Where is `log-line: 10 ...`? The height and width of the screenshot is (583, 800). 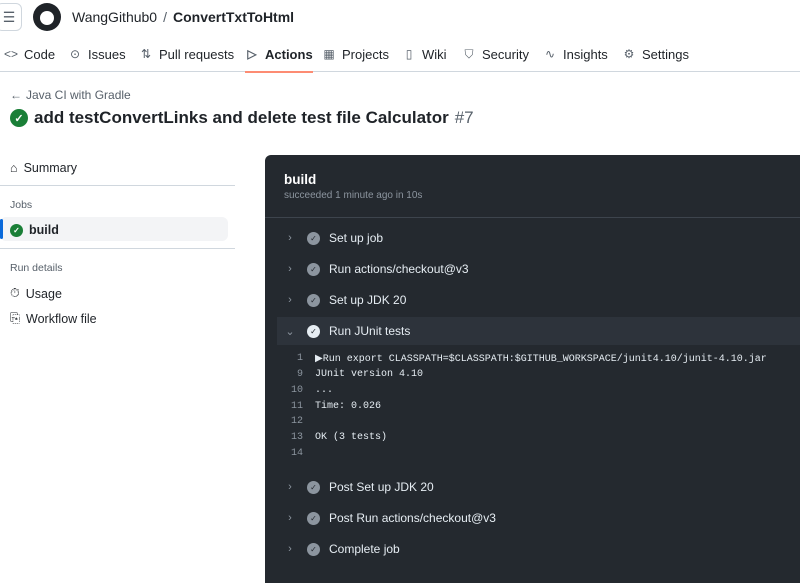 log-line: 10 ... is located at coordinates (309, 392).